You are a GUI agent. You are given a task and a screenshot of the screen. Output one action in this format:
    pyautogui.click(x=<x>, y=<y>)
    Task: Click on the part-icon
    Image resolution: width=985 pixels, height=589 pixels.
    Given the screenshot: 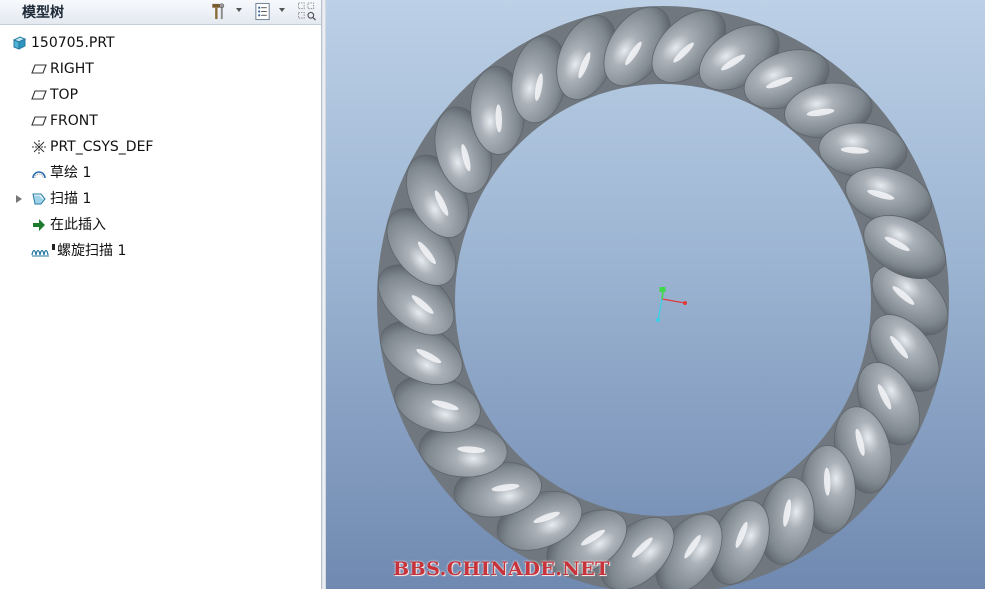 What is the action you would take?
    pyautogui.click(x=19, y=43)
    